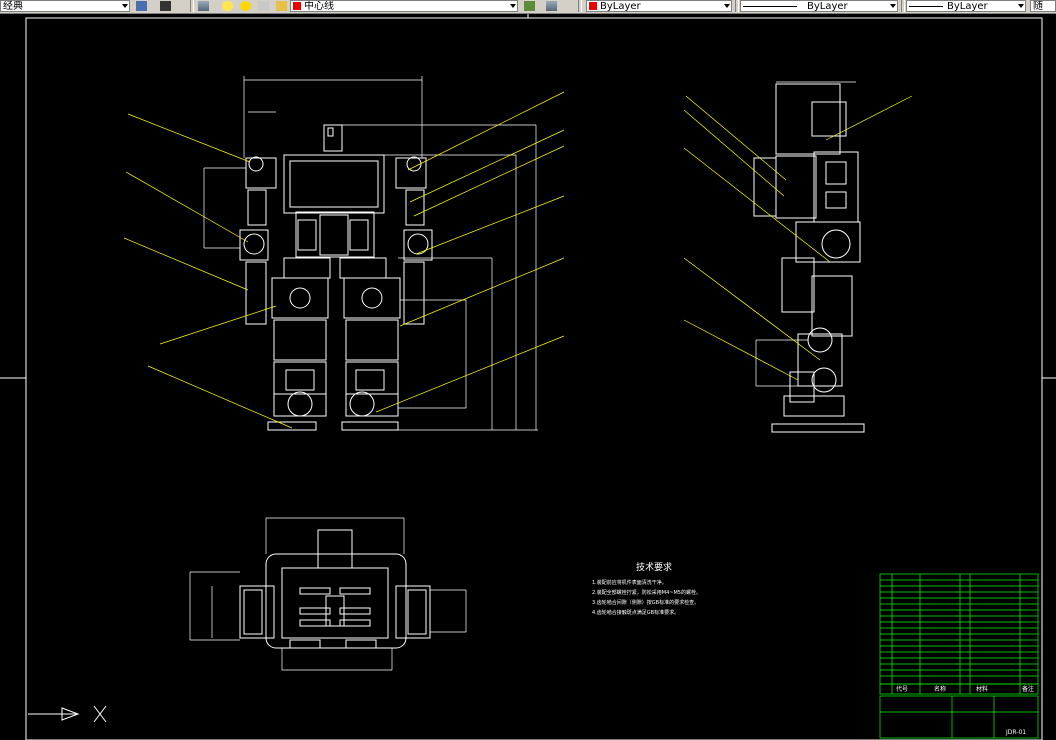 This screenshot has height=740, width=1056. Describe the element at coordinates (926, 6) in the screenshot. I see `lineweight-preview` at that location.